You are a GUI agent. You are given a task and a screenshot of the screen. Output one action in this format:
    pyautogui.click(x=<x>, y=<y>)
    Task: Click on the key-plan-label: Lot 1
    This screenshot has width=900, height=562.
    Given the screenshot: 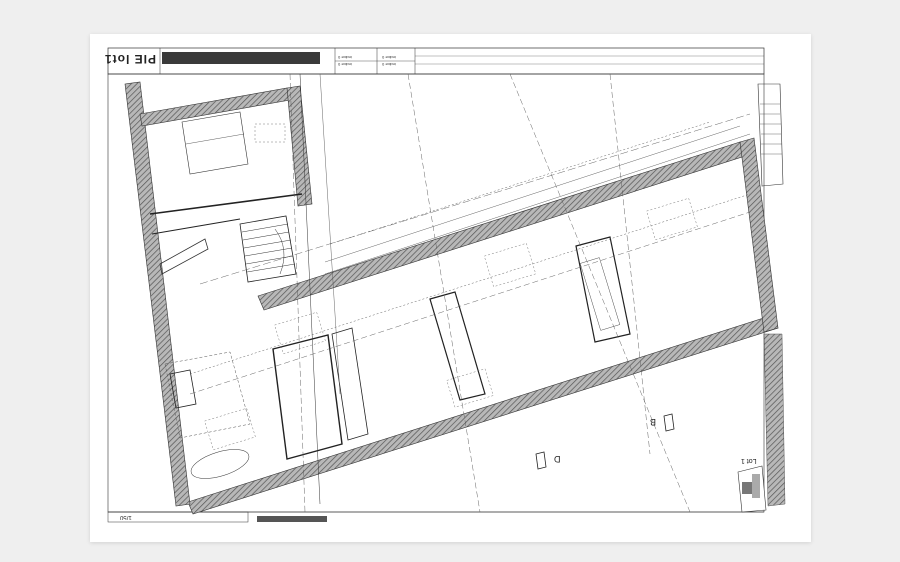 What is the action you would take?
    pyautogui.click(x=749, y=460)
    